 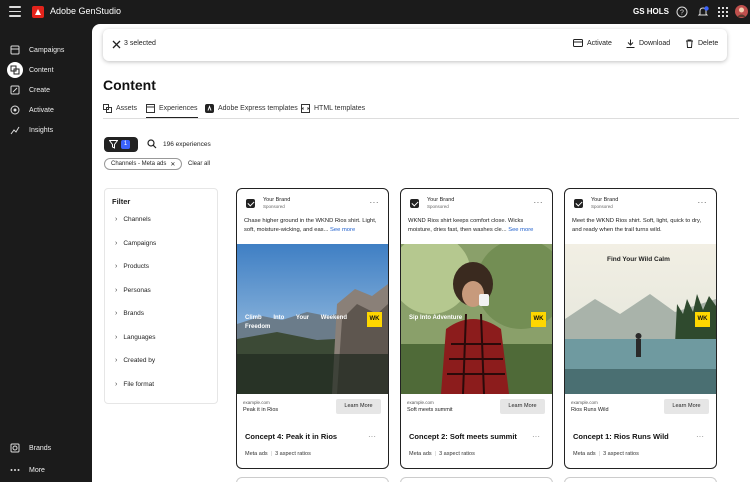 What do you see at coordinates (47, 448) in the screenshot?
I see `nav-brands: Brands` at bounding box center [47, 448].